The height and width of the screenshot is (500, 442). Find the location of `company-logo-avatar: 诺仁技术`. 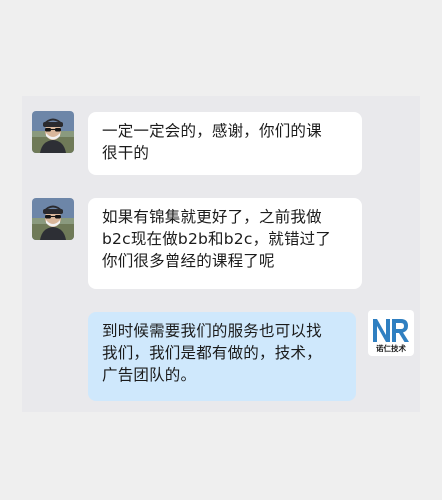

company-logo-avatar: 诺仁技术 is located at coordinates (391, 333).